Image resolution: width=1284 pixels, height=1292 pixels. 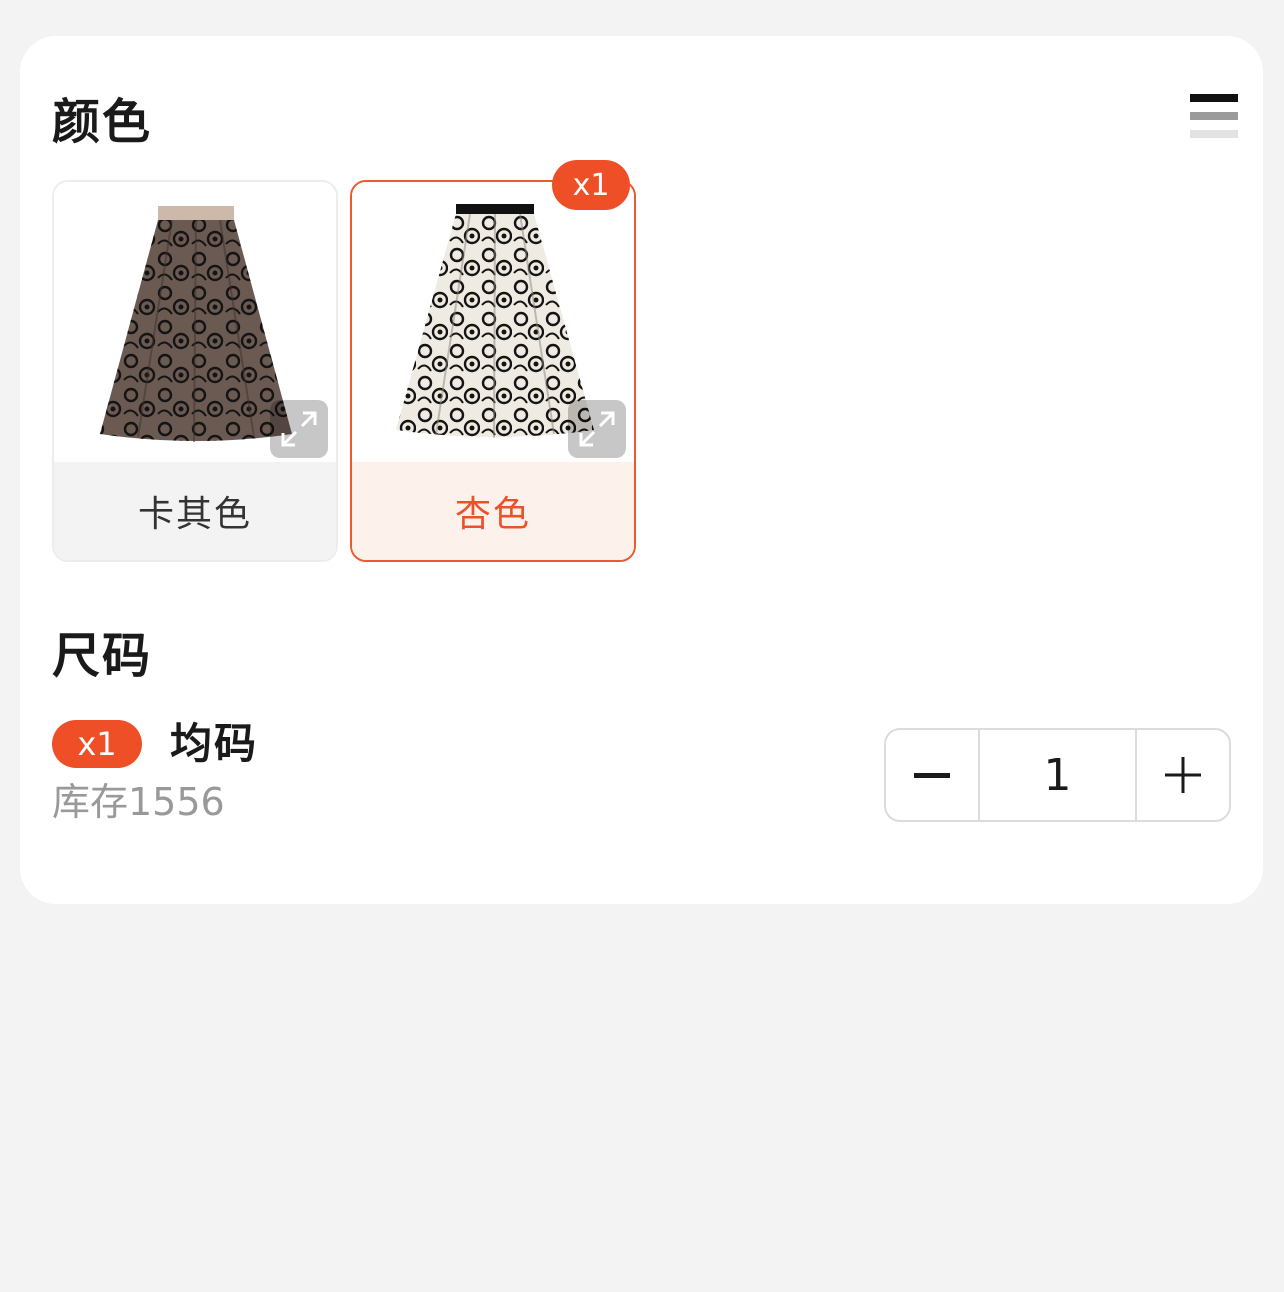 I want to click on list-view-icon, so click(x=1215, y=117).